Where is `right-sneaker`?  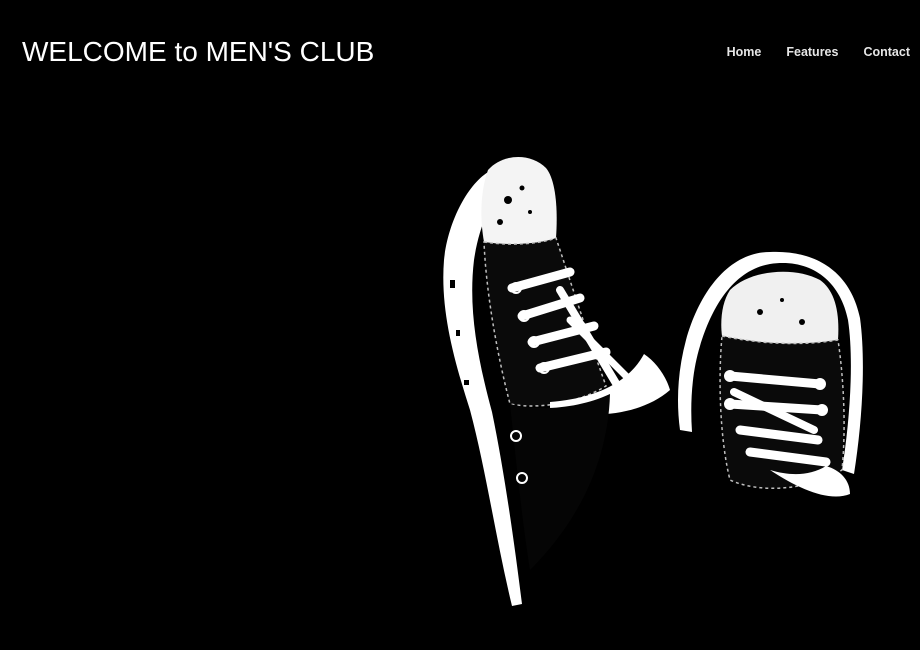 right-sneaker is located at coordinates (770, 374).